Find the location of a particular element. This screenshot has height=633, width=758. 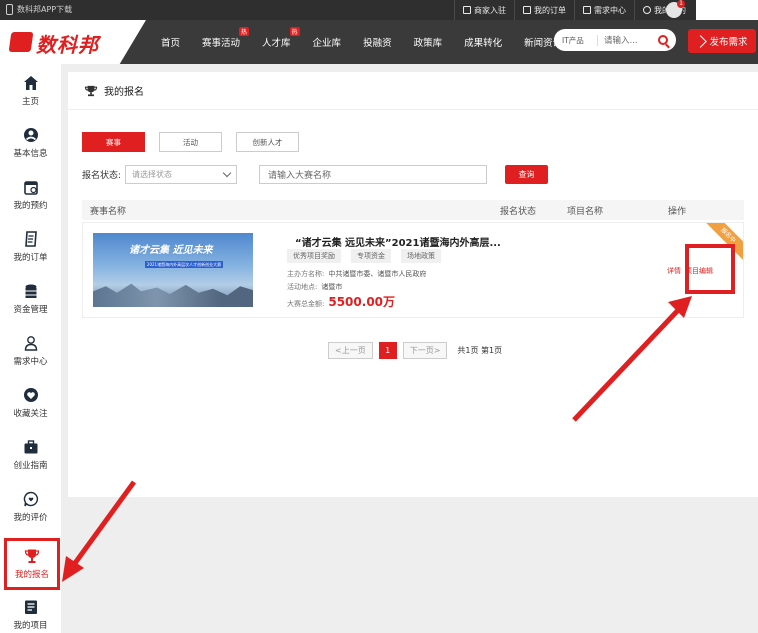

sidebar-item-orders: 我的订单 is located at coordinates (30, 247).